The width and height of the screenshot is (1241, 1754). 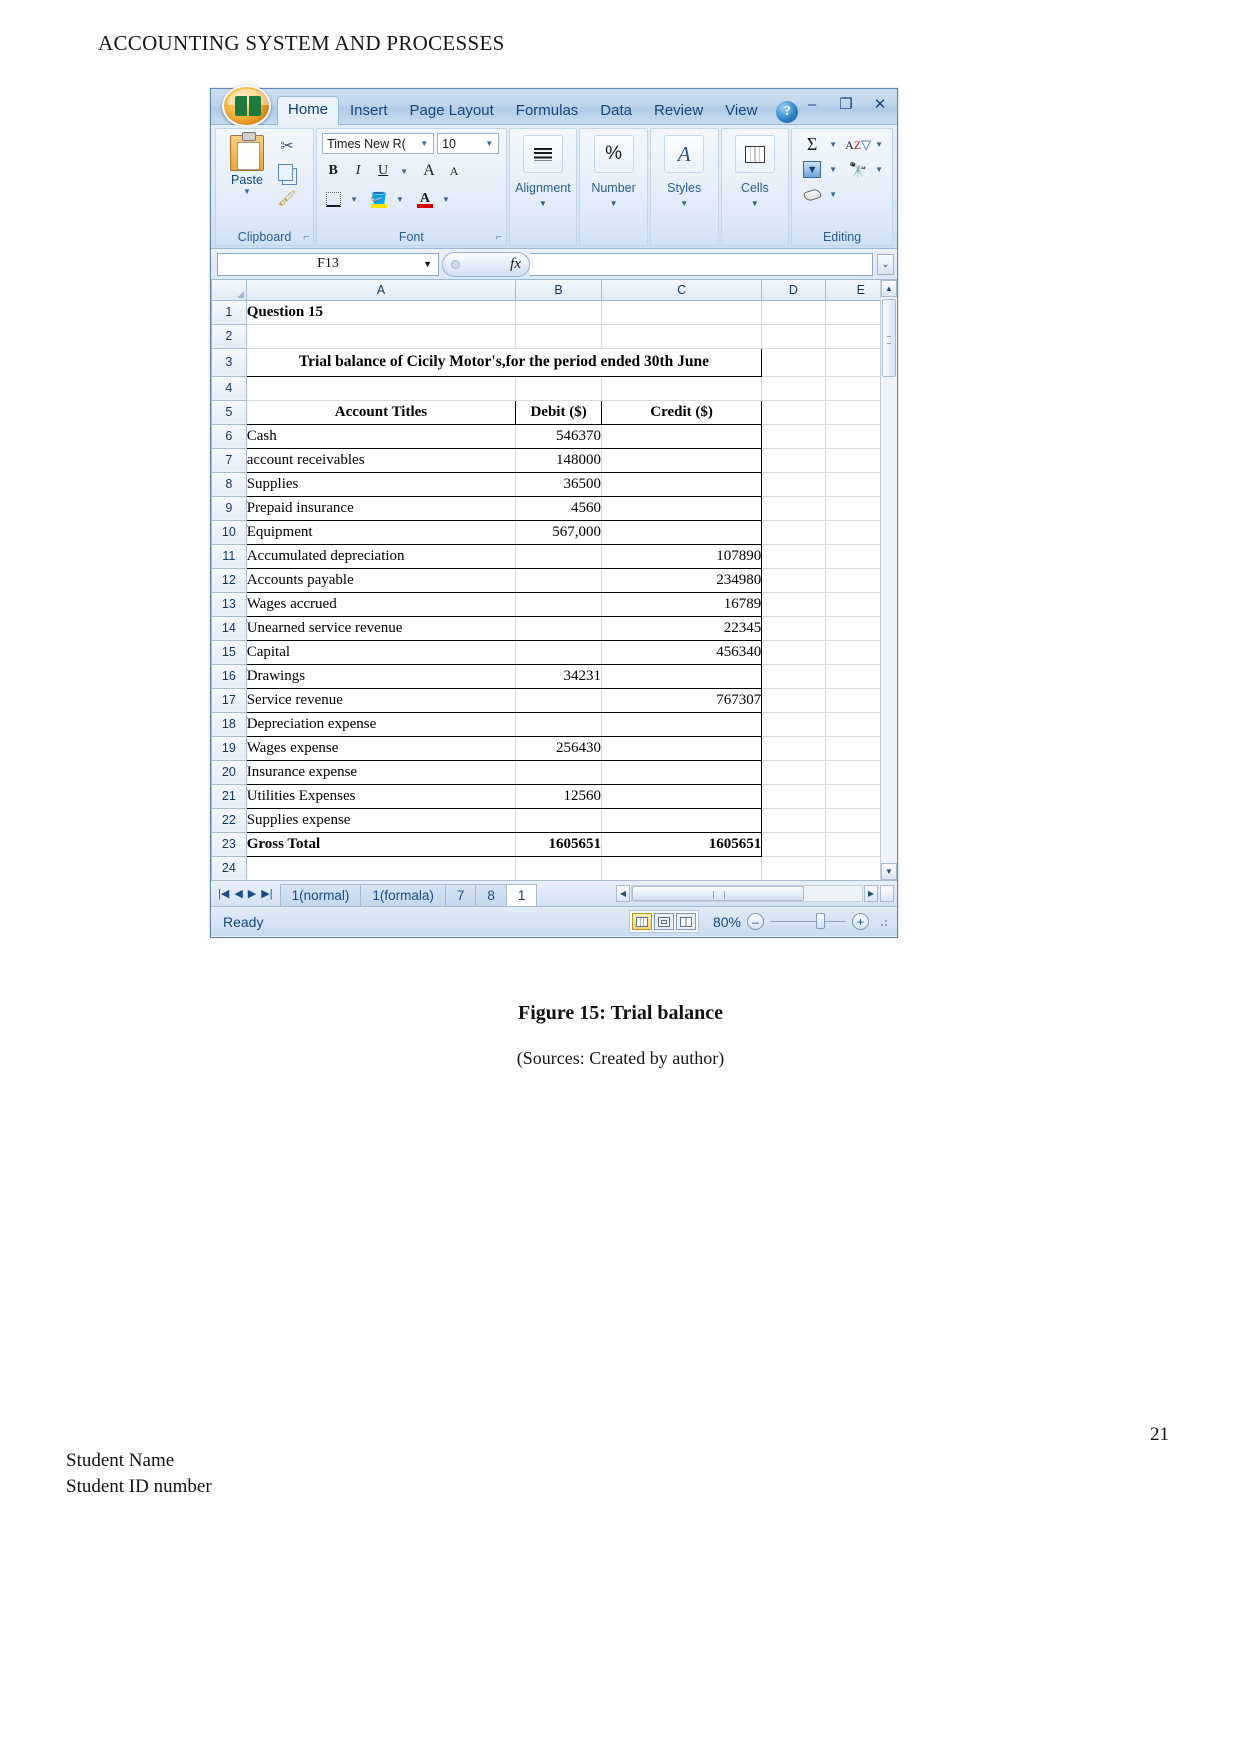 What do you see at coordinates (883, 921) in the screenshot?
I see `resize-grip-icon` at bounding box center [883, 921].